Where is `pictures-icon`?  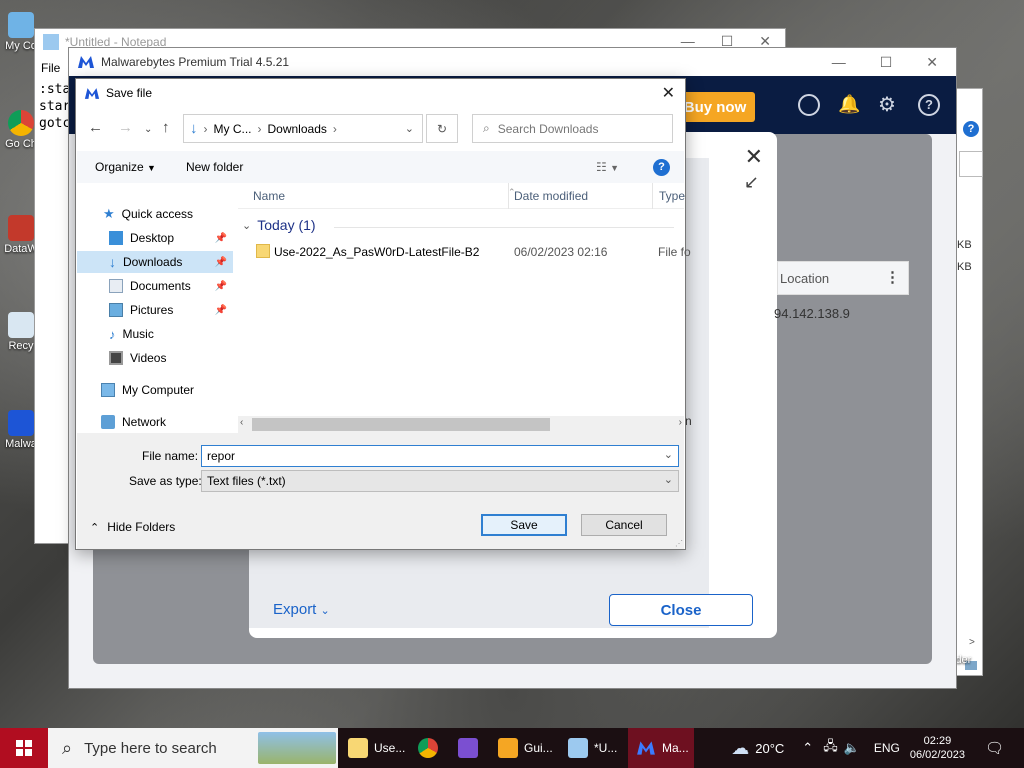
pictures-icon is located at coordinates (116, 310).